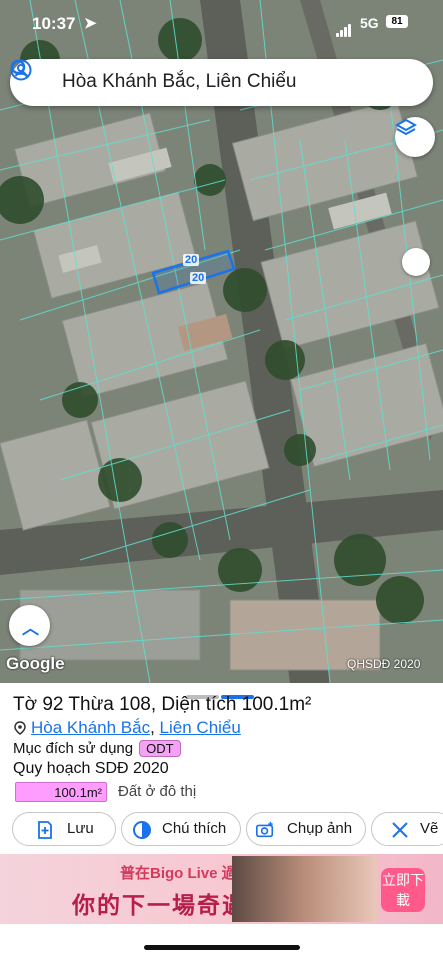 The height and width of the screenshot is (959, 443). Describe the element at coordinates (344, 27) in the screenshot. I see `signal-icon` at that location.